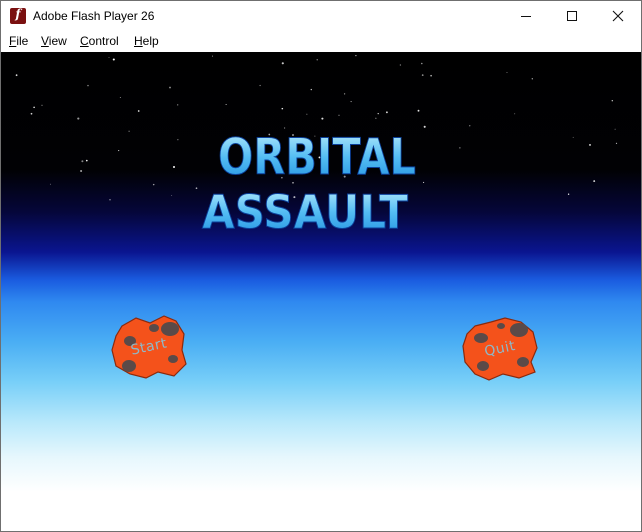 The height and width of the screenshot is (532, 642). What do you see at coordinates (18, 15) in the screenshot?
I see `flash-player-icon: f` at bounding box center [18, 15].